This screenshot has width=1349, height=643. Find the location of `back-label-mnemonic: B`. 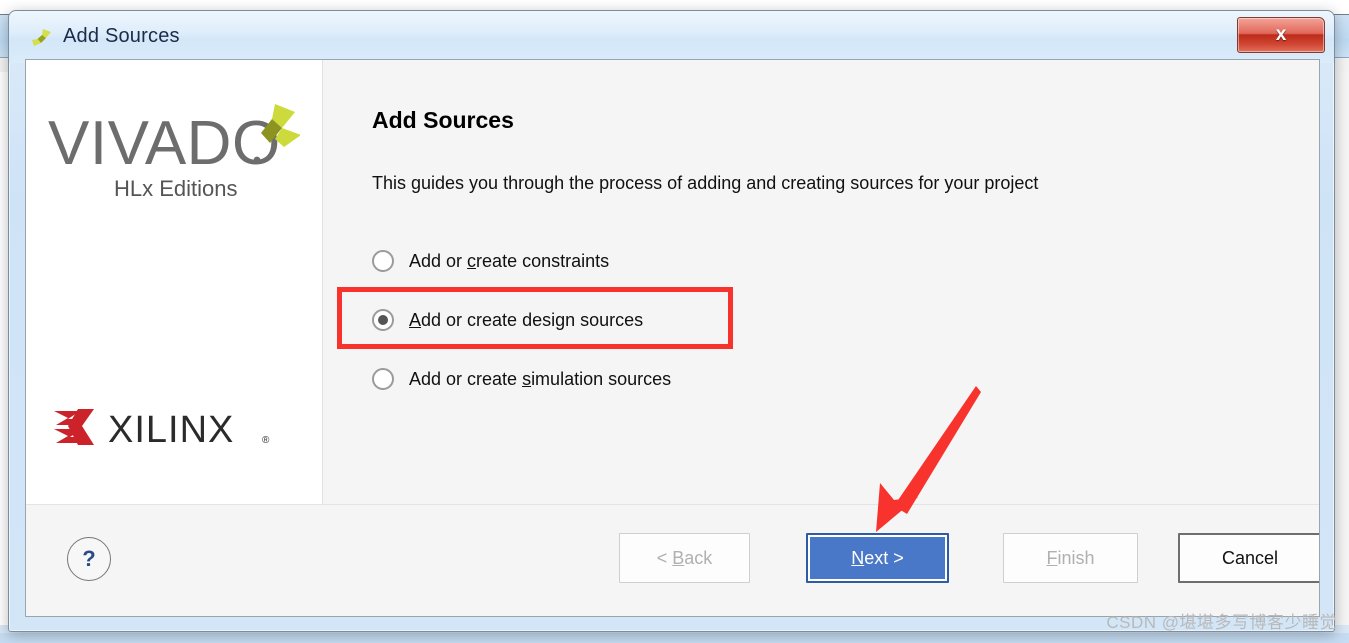

back-label-mnemonic: B is located at coordinates (678, 557).